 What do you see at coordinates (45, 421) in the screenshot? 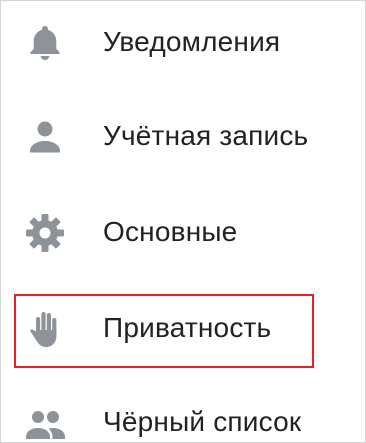
I see `people-icon` at bounding box center [45, 421].